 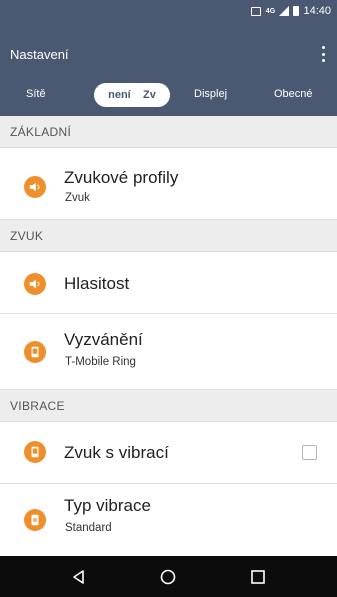 I want to click on back-icon, so click(x=79, y=577).